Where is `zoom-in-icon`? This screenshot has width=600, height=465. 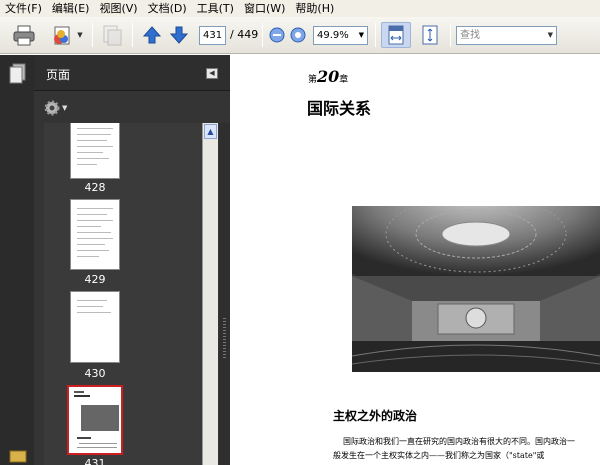 zoom-in-icon is located at coordinates (298, 35).